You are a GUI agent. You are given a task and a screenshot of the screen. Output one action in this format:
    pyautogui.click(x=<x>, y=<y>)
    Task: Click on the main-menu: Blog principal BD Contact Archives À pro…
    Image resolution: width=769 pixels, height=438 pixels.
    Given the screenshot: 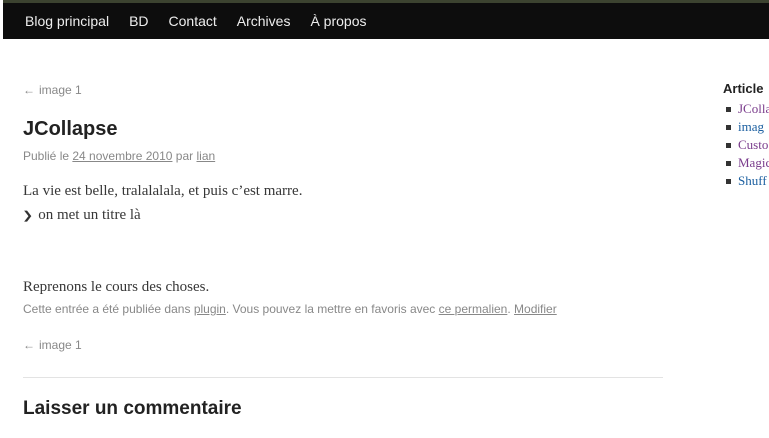 What is the action you would take?
    pyautogui.click(x=386, y=21)
    